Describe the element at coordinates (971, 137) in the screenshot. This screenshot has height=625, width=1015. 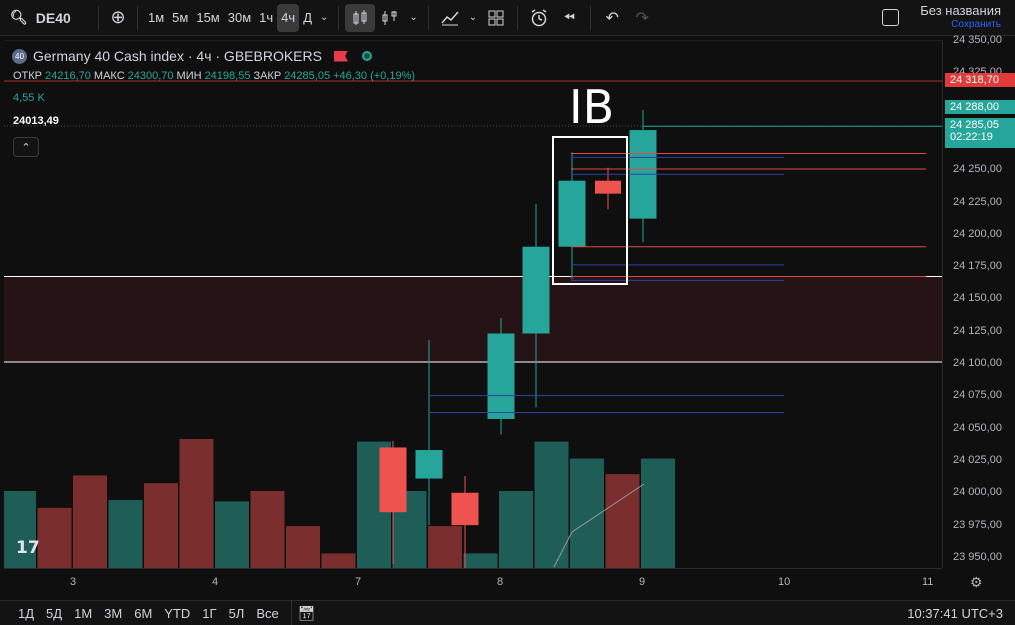
I see `bar-countdown: 02:22:19` at that location.